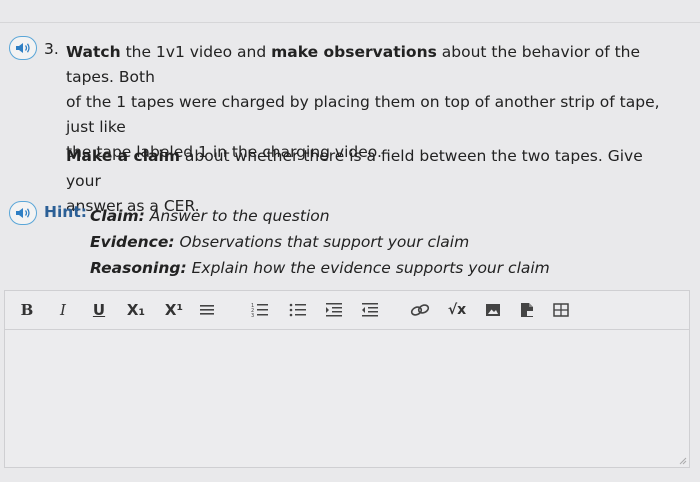 The width and height of the screenshot is (700, 482). I want to click on question-bold-observations: make observations, so click(354, 52).